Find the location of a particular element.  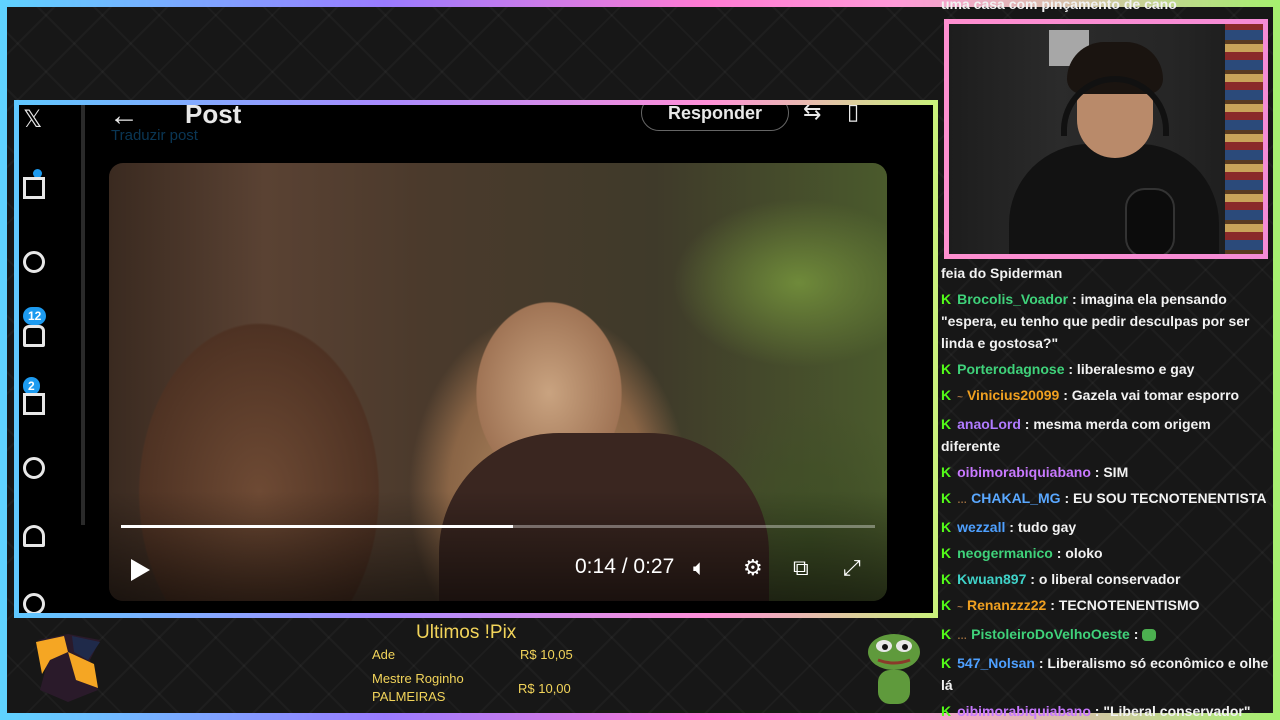

chat-username: anaoLord is located at coordinates (989, 424).